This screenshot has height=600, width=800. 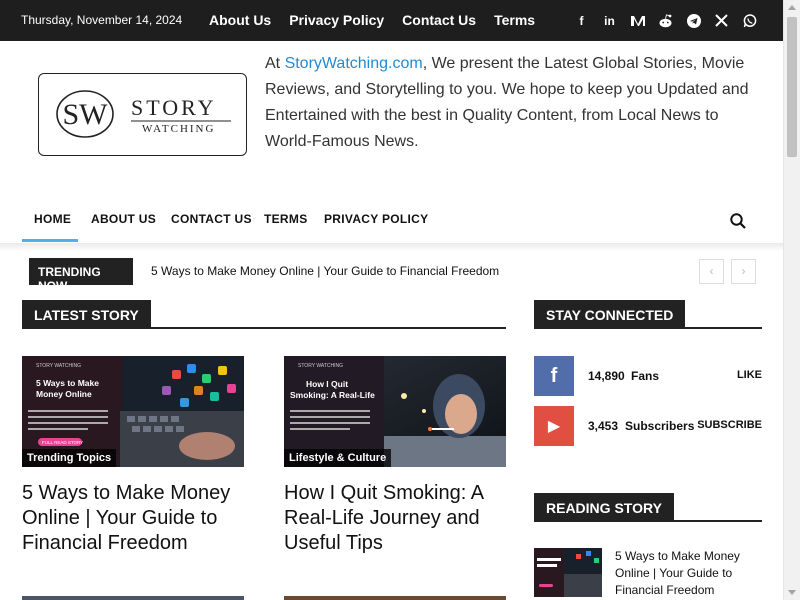 What do you see at coordinates (606, 376) in the screenshot?
I see `facebook-fan-count: 14,890` at bounding box center [606, 376].